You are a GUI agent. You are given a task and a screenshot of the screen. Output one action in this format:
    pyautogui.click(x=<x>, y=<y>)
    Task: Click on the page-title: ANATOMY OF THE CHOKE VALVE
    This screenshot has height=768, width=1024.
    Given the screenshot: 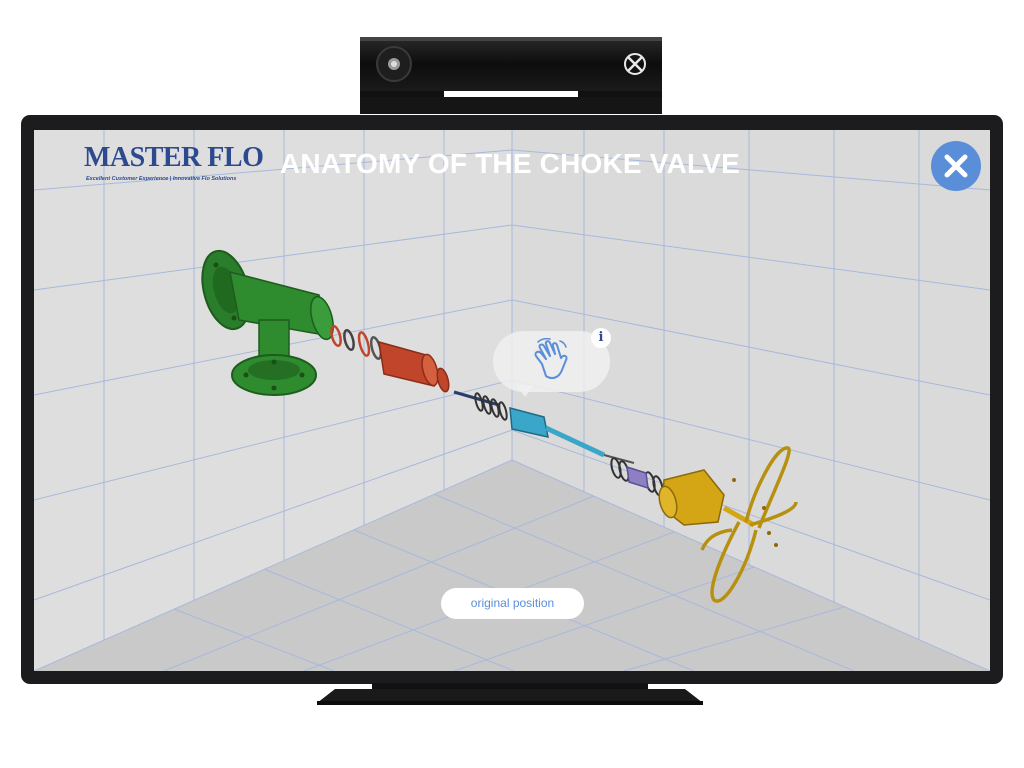 What is the action you would take?
    pyautogui.click(x=510, y=163)
    